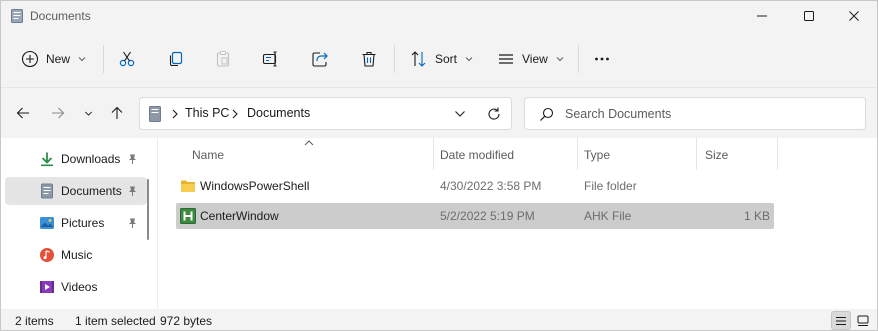 This screenshot has height=331, width=878. I want to click on documents-folder-icon, so click(17, 16).